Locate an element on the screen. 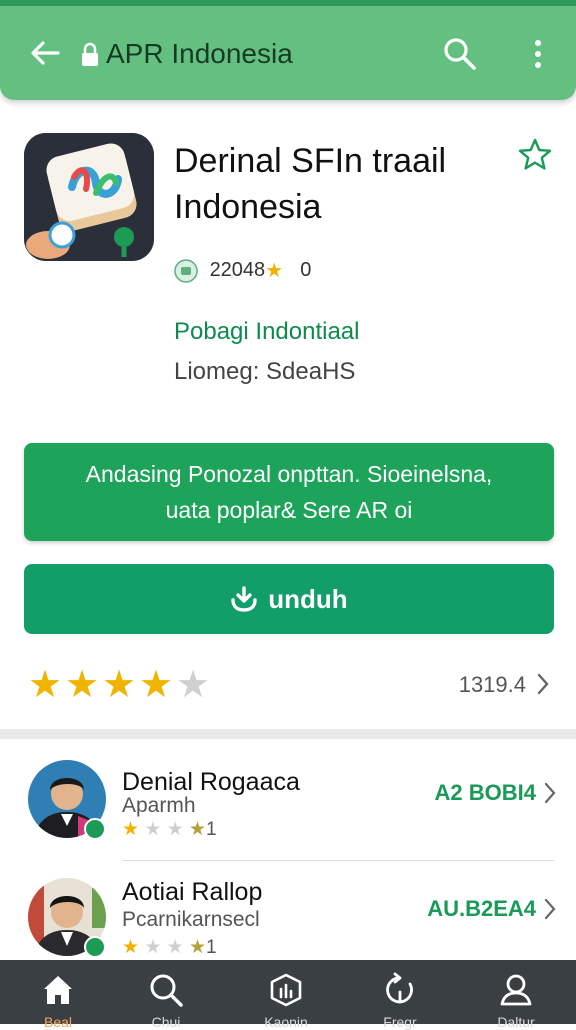  nav-item-search: Chui is located at coordinates (166, 995).